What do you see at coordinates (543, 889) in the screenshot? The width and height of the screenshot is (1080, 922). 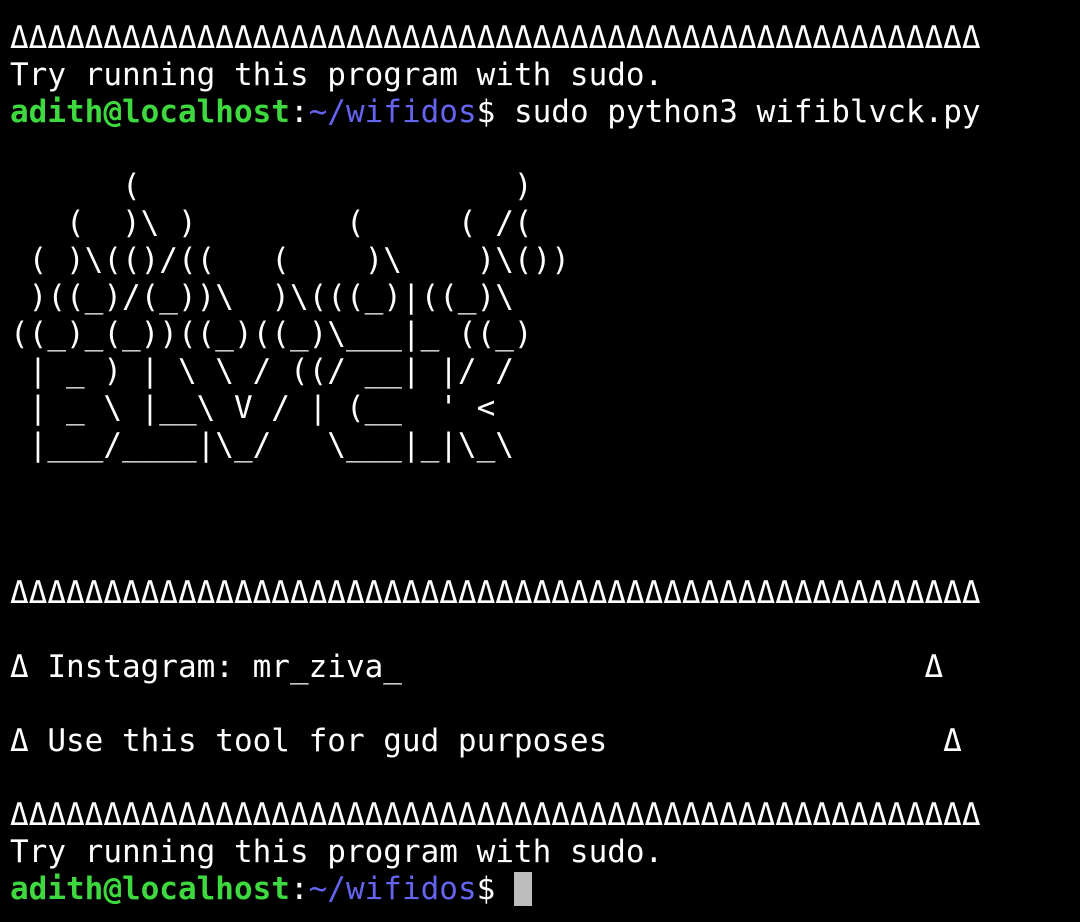 I see `current-prompt-line: adith@localhost:~/wifidos$` at bounding box center [543, 889].